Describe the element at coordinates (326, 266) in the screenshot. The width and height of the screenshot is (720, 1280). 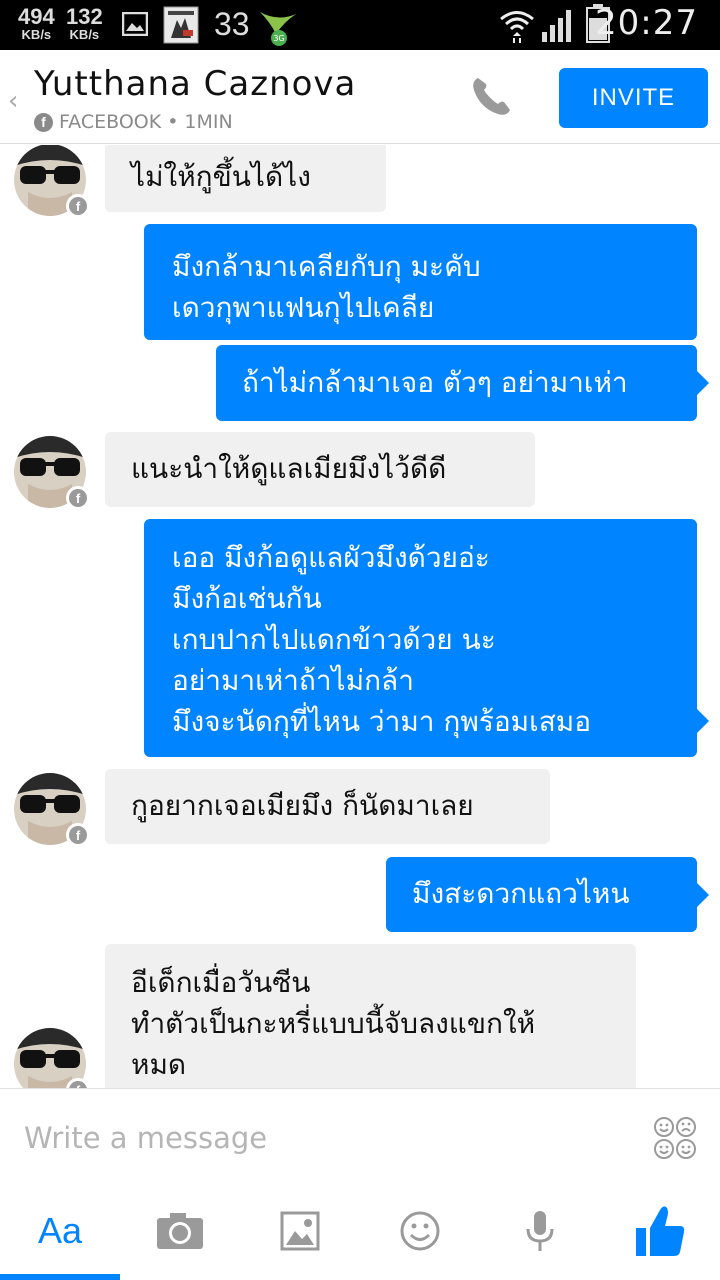
I see `message-text: มึงกล้ามาเคลียกับกุ มะคับ` at that location.